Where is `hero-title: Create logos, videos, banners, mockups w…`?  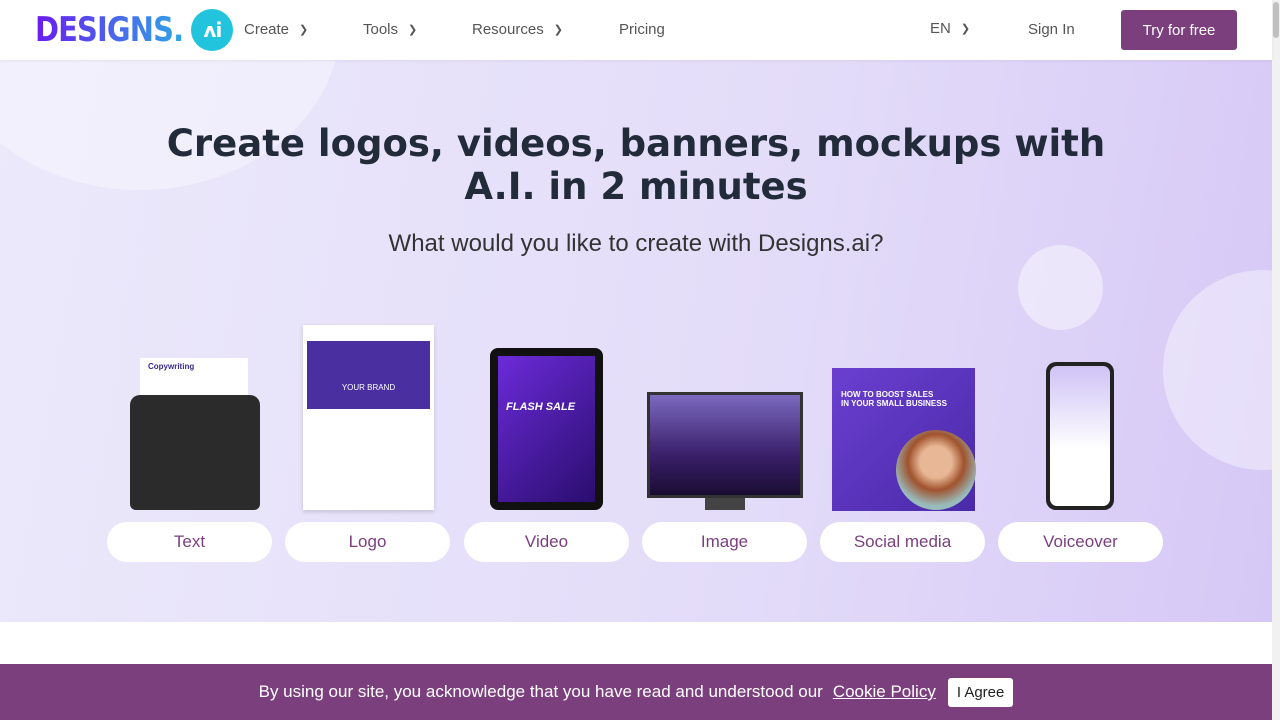 hero-title: Create logos, videos, banners, mockups w… is located at coordinates (636, 165).